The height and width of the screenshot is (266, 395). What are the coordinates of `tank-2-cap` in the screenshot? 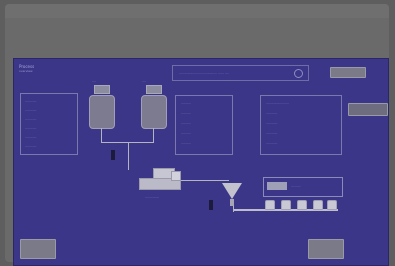 It's located at (154, 89).